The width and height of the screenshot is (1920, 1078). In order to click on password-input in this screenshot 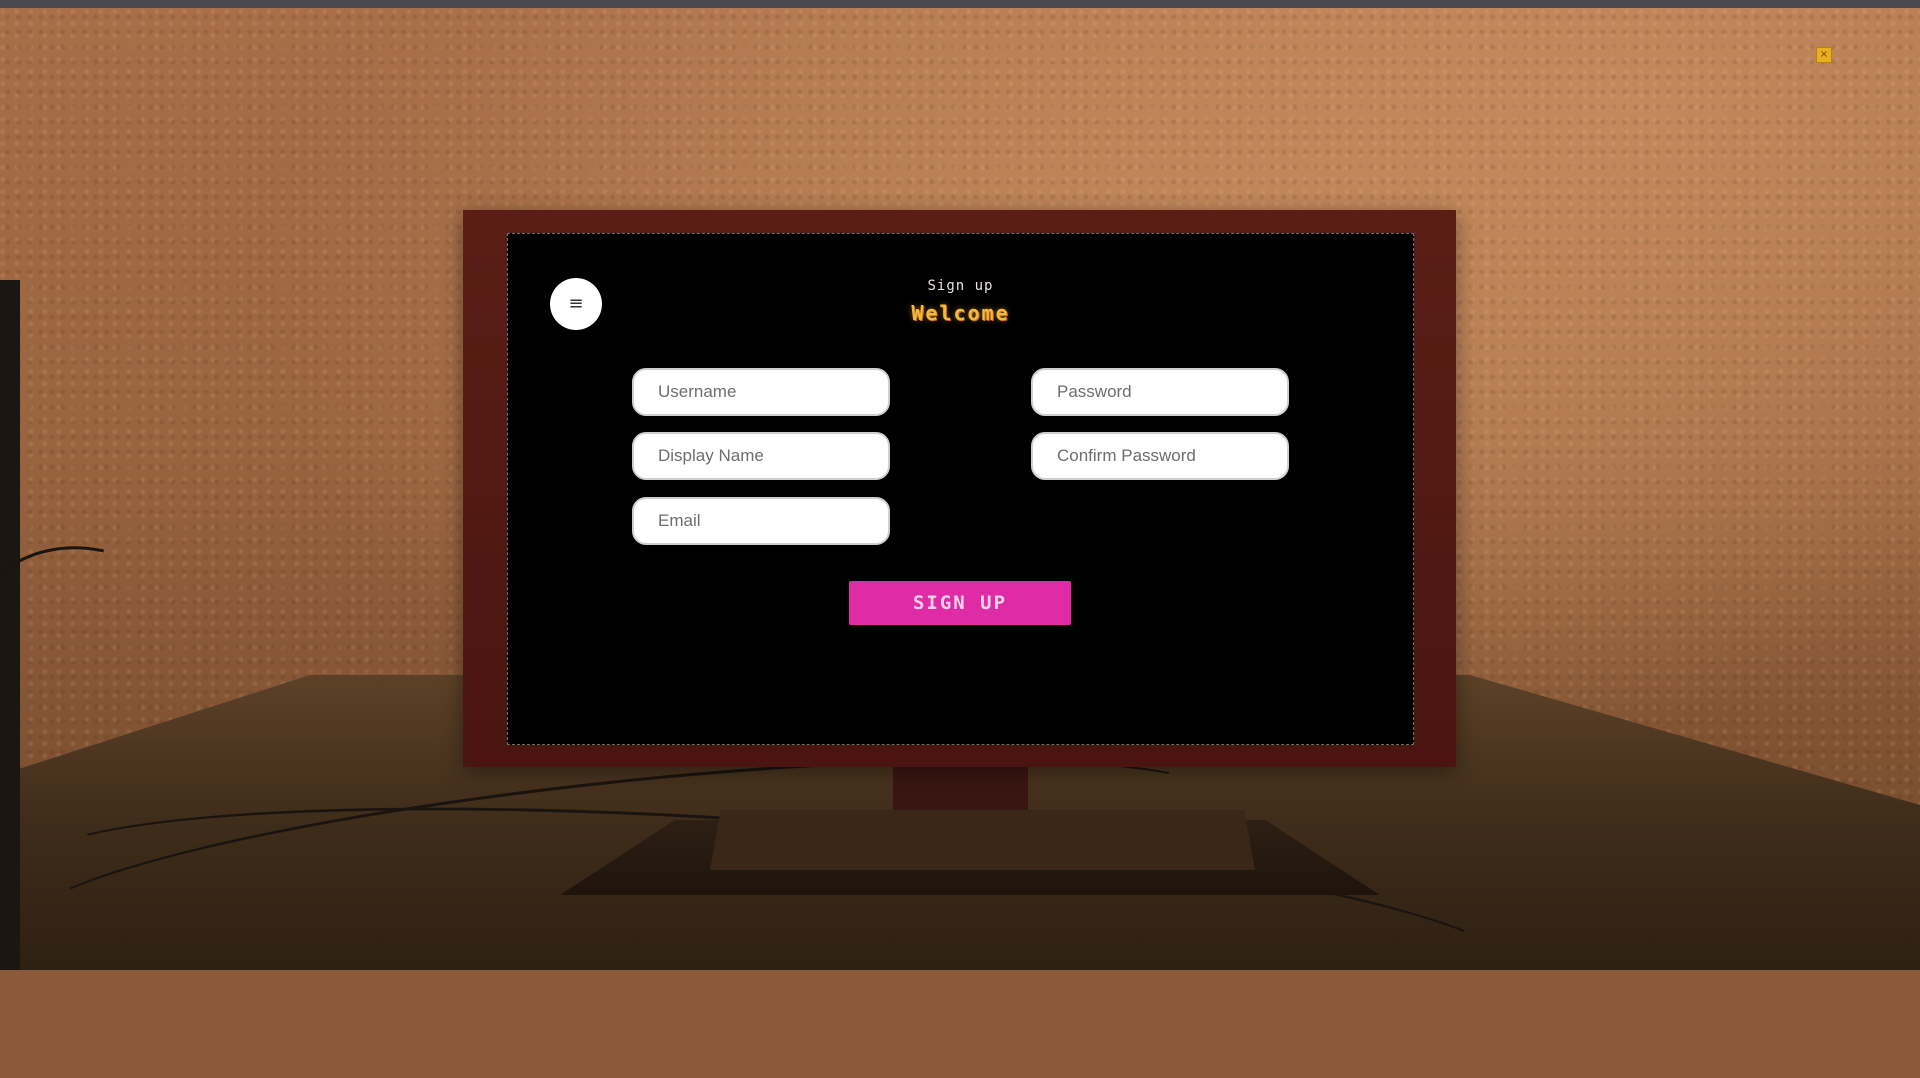, I will do `click(1160, 392)`.